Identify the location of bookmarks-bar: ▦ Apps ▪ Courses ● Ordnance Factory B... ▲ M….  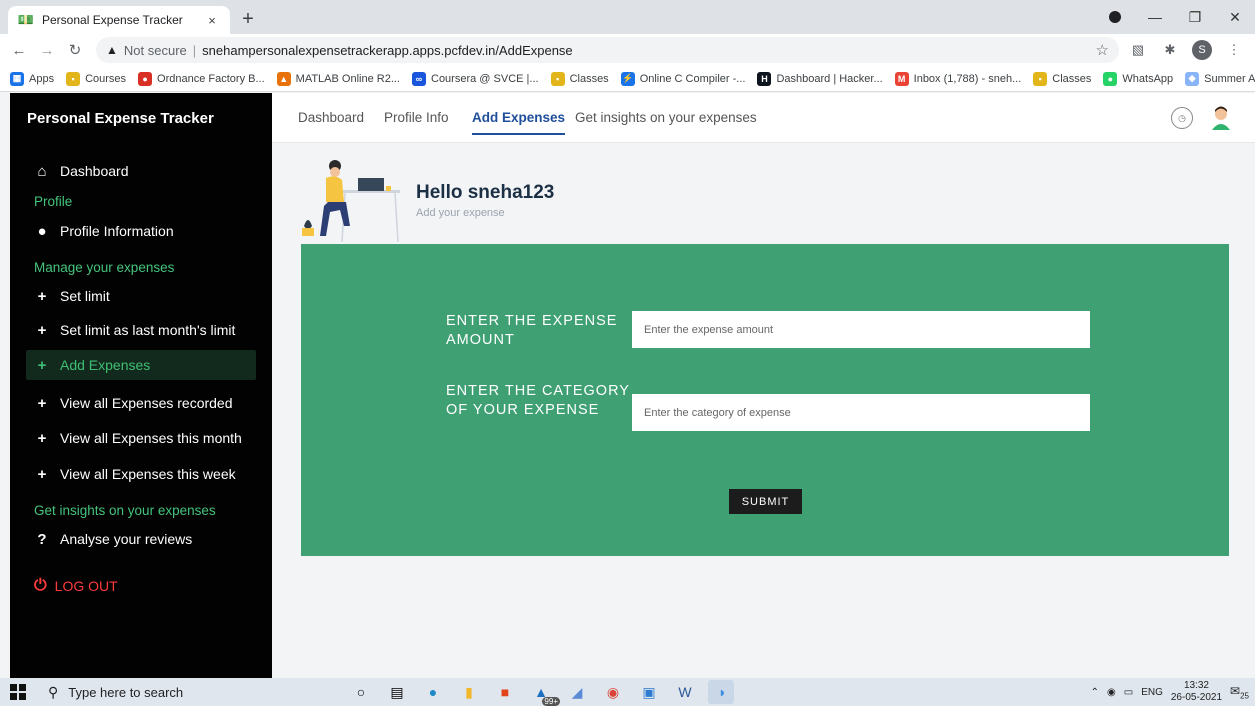
(627, 79).